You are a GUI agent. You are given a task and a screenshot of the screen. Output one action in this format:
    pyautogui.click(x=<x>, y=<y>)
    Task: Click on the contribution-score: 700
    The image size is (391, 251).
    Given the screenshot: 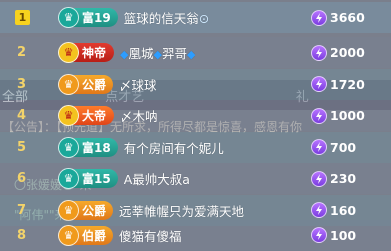 What is the action you would take?
    pyautogui.click(x=333, y=147)
    